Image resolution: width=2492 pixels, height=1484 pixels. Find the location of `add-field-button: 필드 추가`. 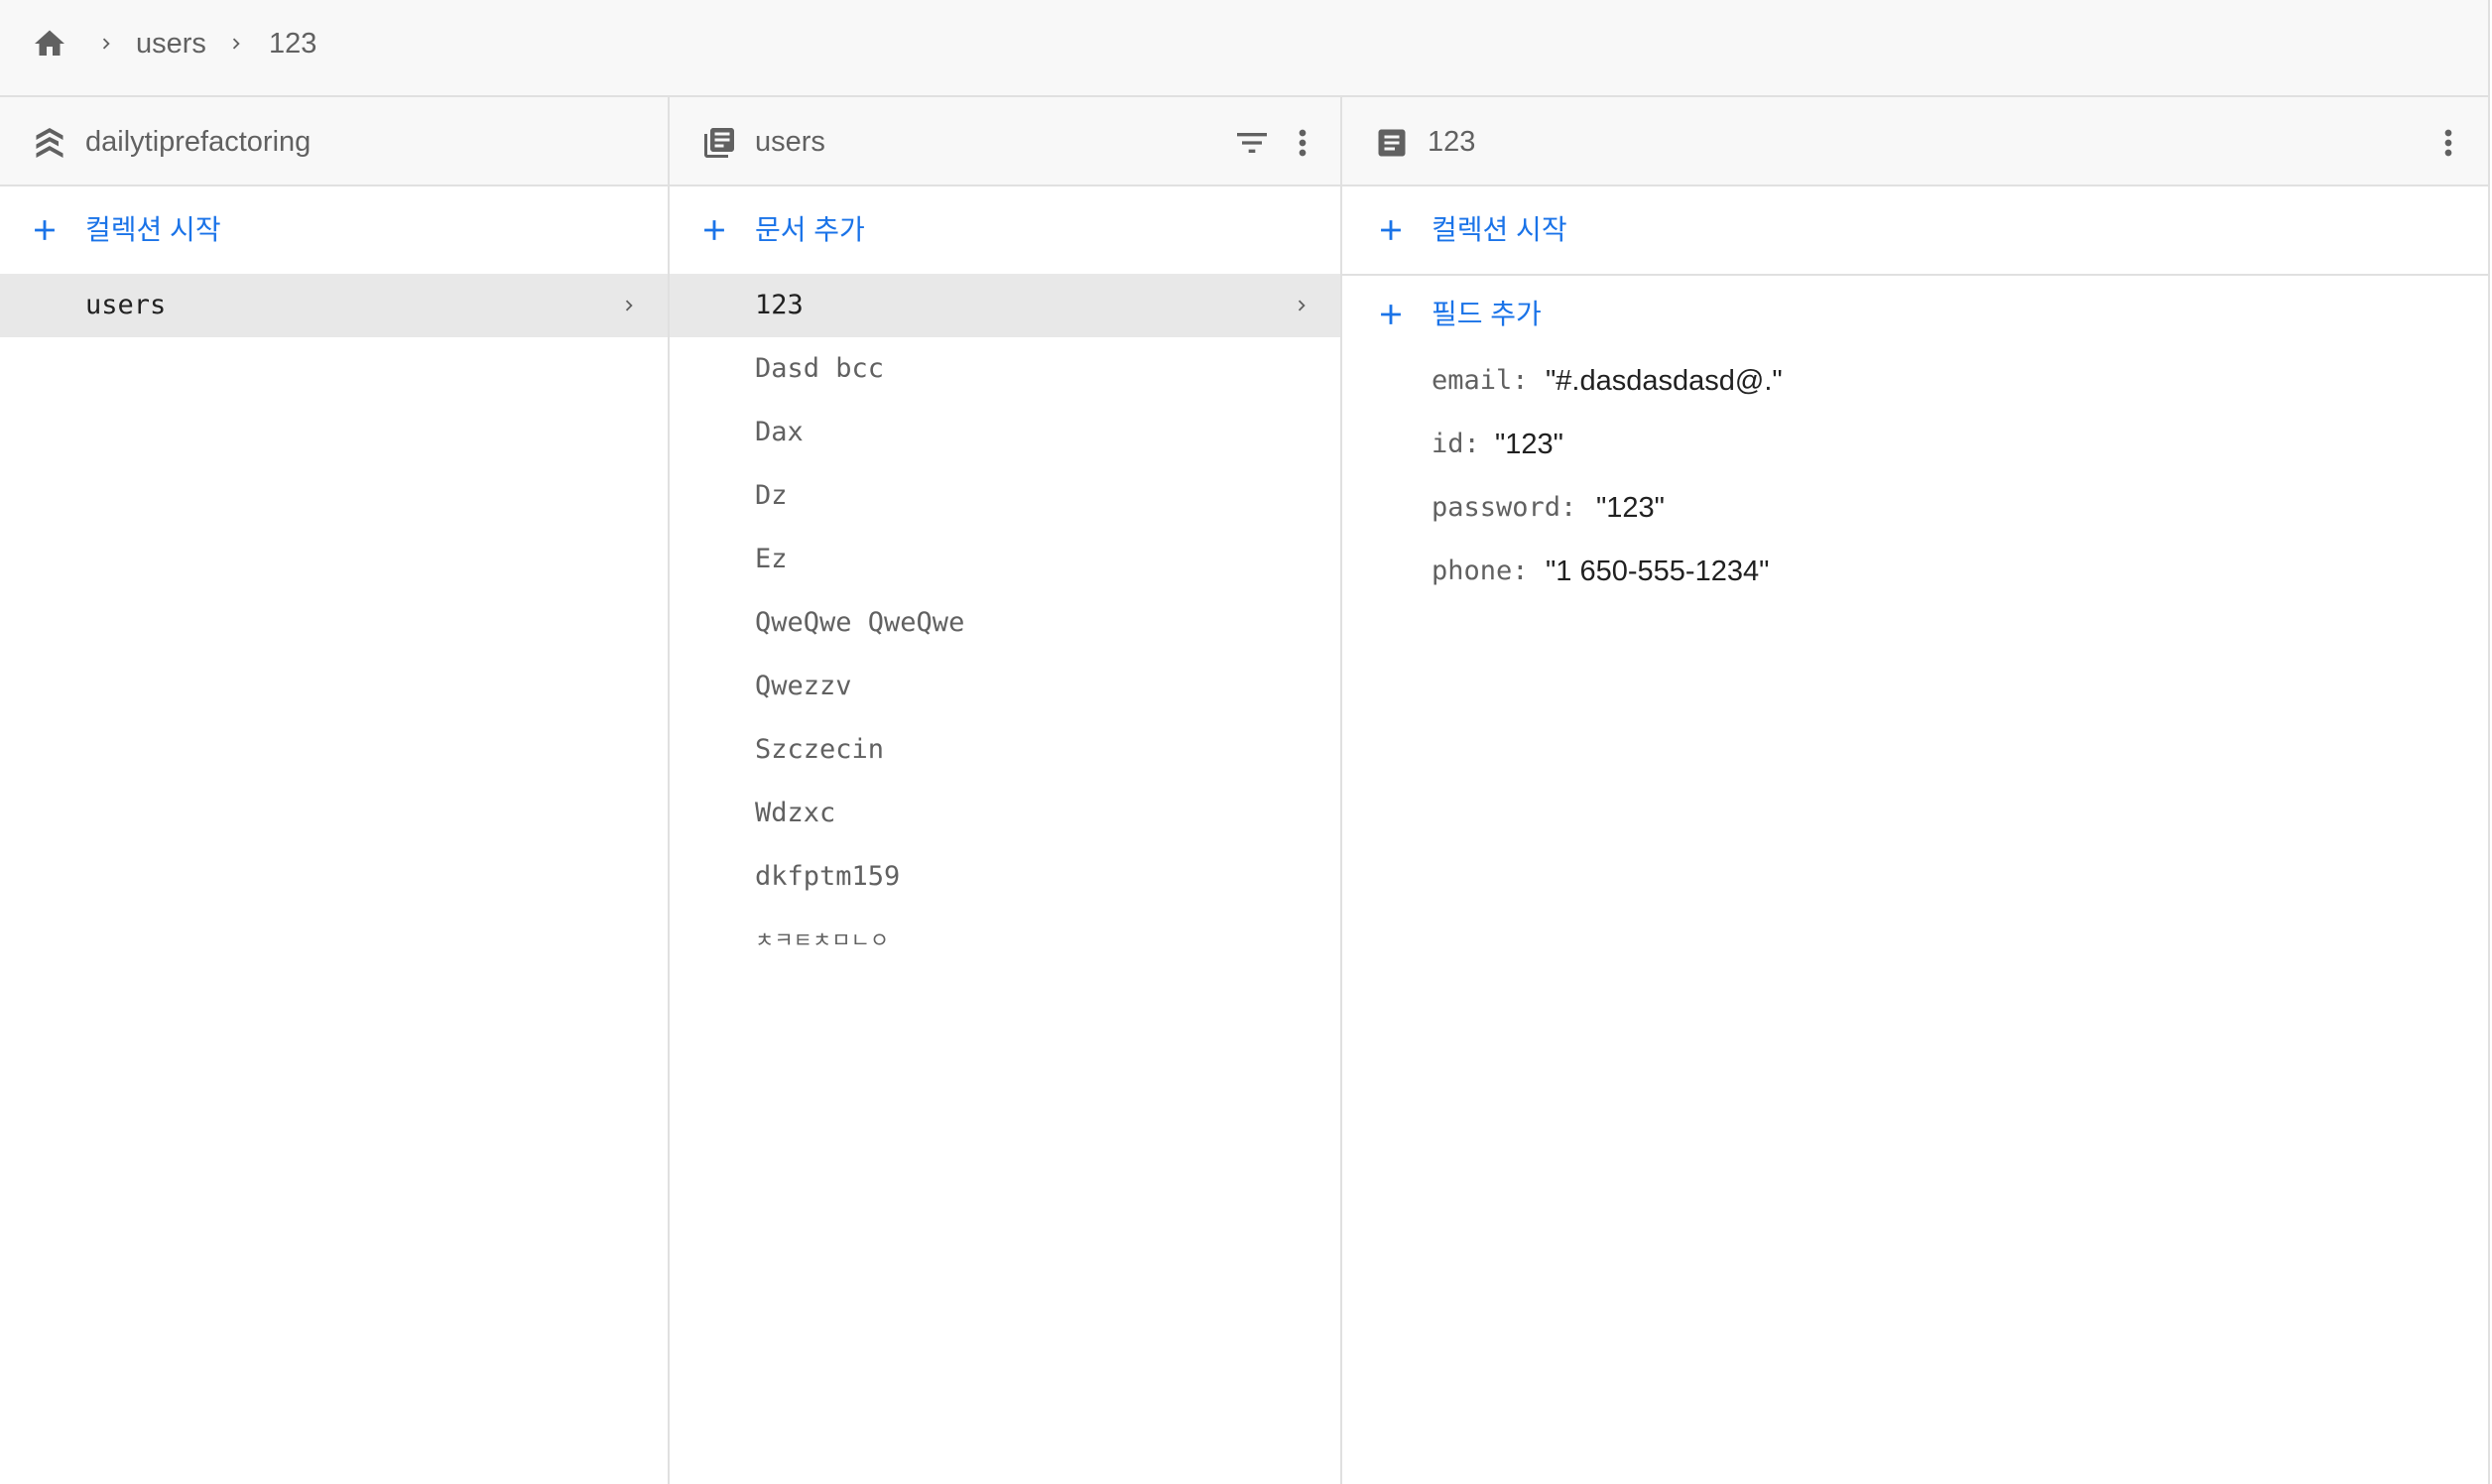

add-field-button: 필드 추가 is located at coordinates (1915, 312).